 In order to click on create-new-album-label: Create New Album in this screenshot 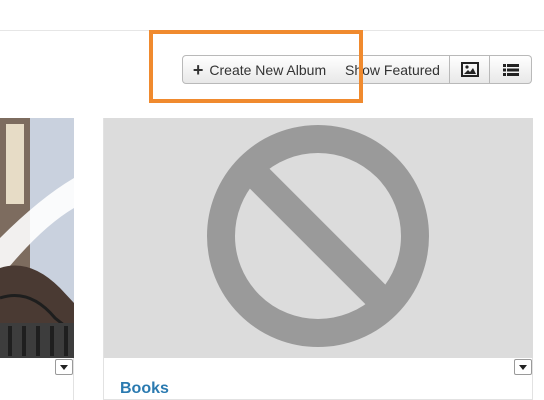, I will do `click(268, 69)`.